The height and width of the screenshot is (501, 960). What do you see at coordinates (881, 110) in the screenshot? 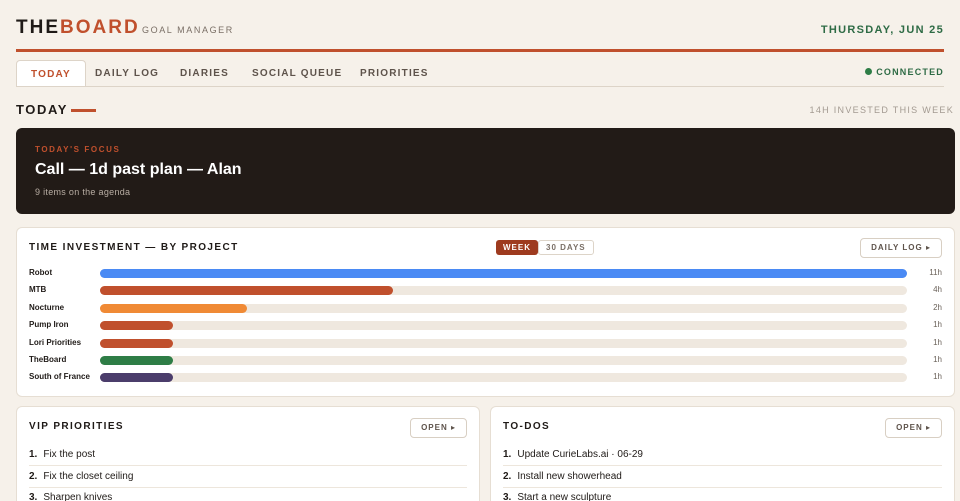
I see `weekly-invested: 14H INVESTED THIS WEEK` at bounding box center [881, 110].